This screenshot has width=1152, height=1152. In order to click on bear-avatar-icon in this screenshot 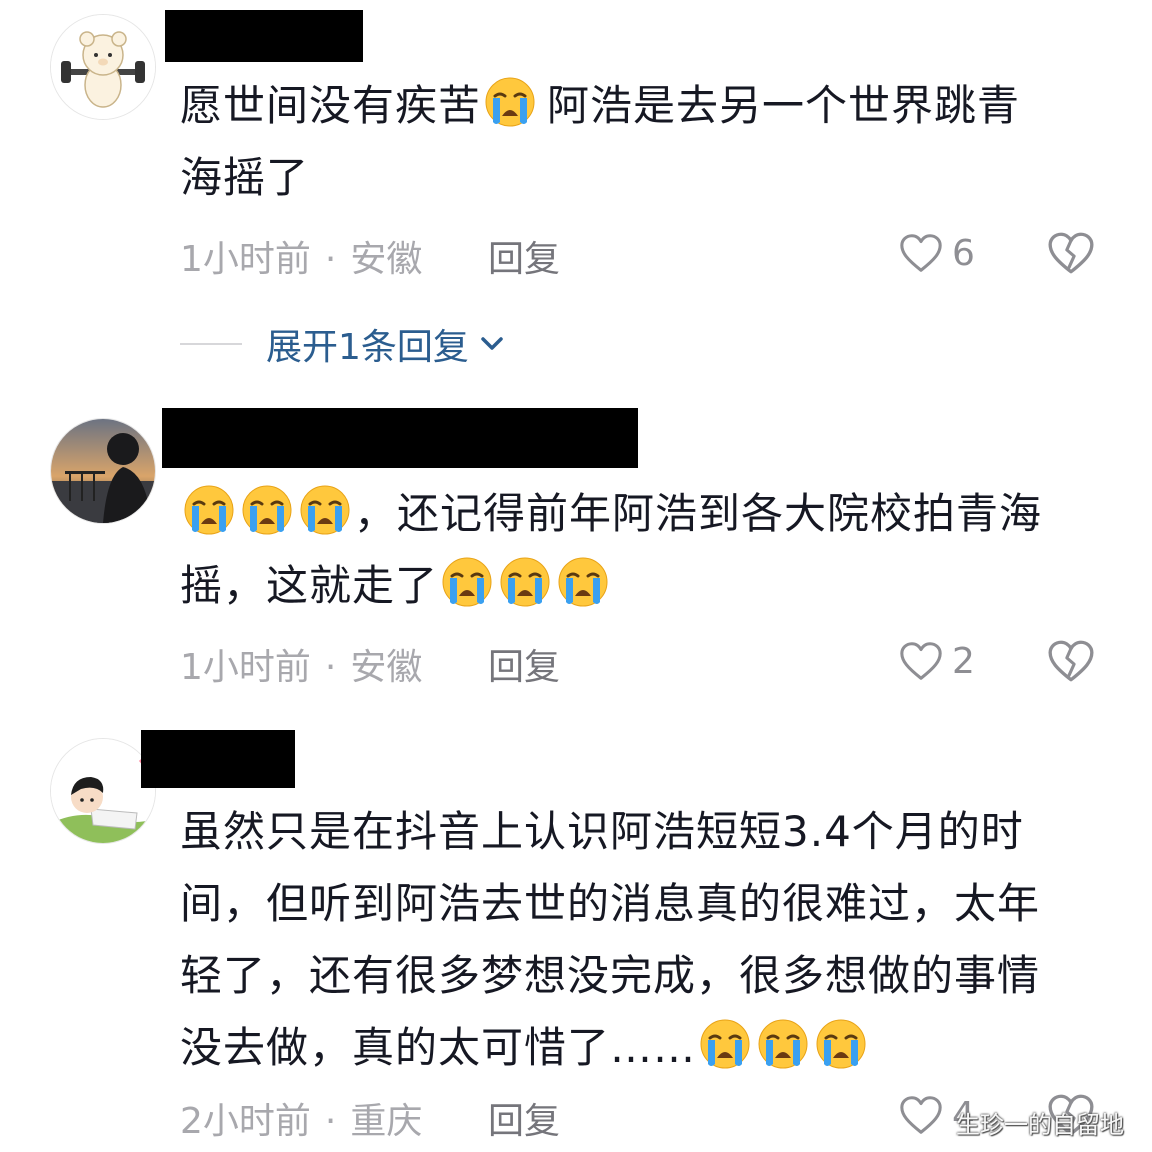, I will do `click(103, 67)`.